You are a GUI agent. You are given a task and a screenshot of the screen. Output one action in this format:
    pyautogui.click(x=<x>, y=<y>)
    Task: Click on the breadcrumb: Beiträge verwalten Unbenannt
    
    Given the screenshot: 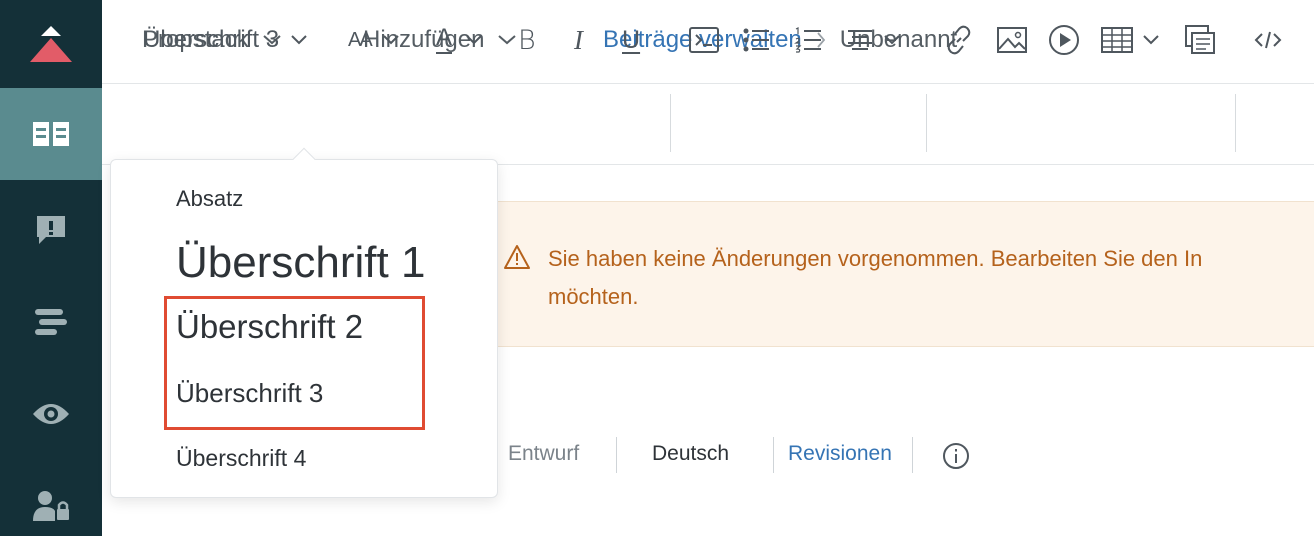 What is the action you would take?
    pyautogui.click(x=780, y=40)
    